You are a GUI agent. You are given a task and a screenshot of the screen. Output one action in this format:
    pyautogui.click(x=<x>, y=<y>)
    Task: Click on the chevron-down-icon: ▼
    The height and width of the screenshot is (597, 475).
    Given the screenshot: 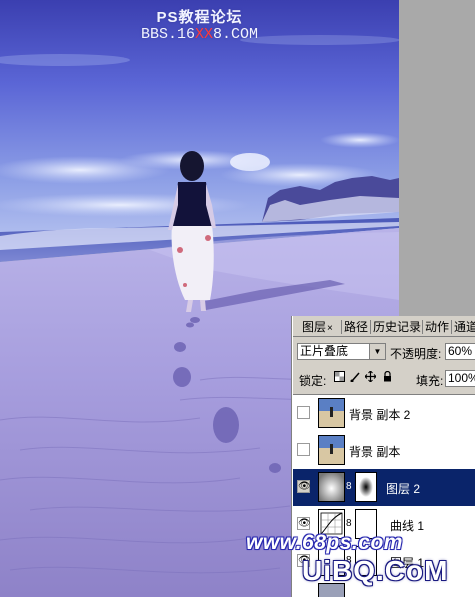 What is the action you would take?
    pyautogui.click(x=377, y=351)
    